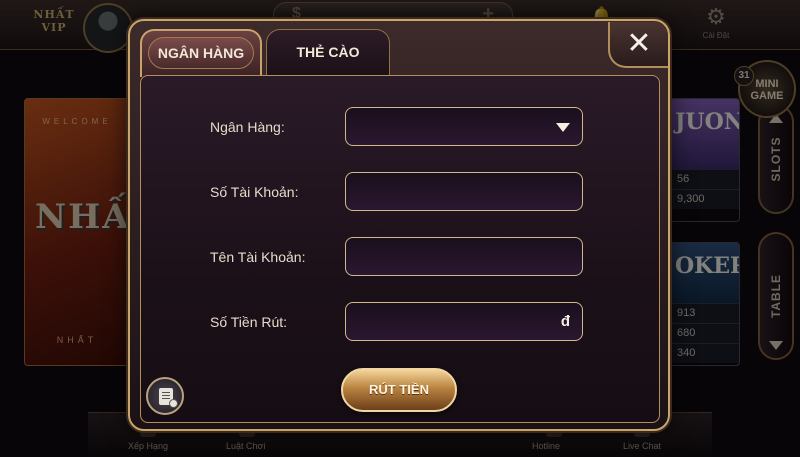  What do you see at coordinates (173, 403) in the screenshot?
I see `clock-icon` at bounding box center [173, 403].